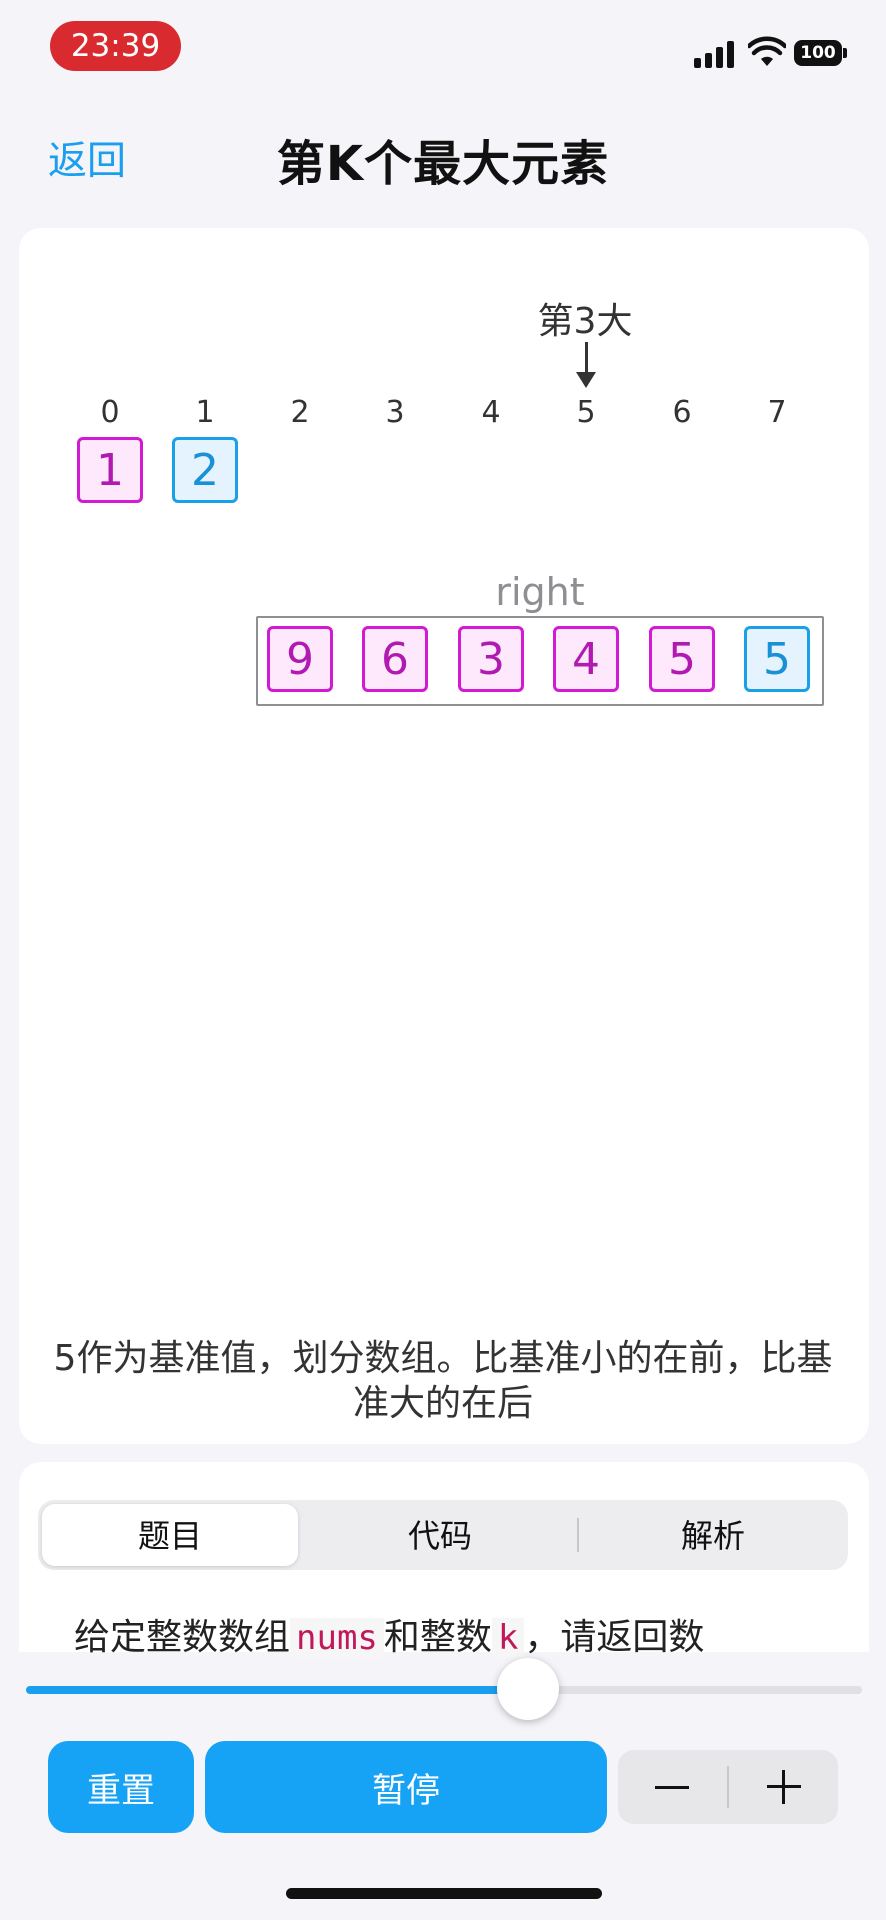 This screenshot has height=1920, width=886. What do you see at coordinates (713, 1536) in the screenshot?
I see `tab-analysis: 解析` at bounding box center [713, 1536].